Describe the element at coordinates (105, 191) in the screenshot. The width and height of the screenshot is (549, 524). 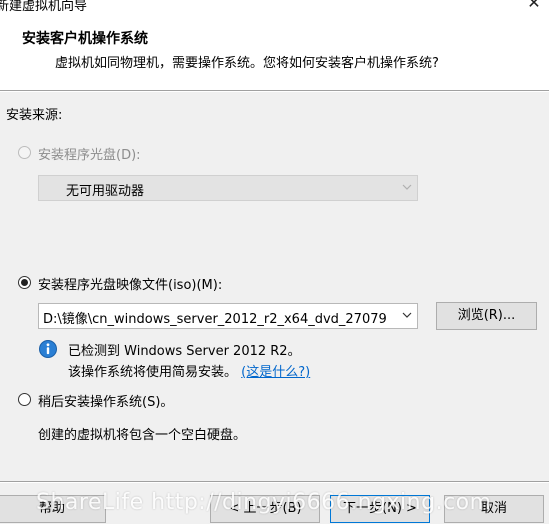
I see `drive-select-value: 无可用驱动器` at that location.